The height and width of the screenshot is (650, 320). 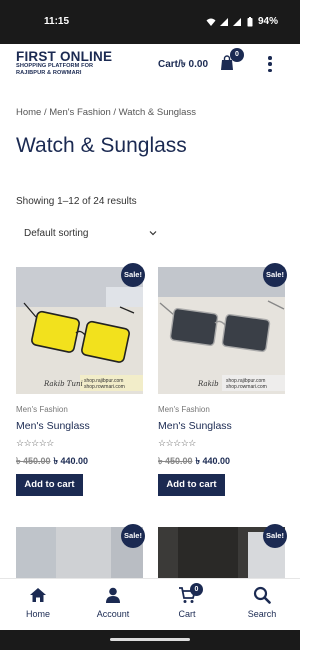 I want to click on wifi-icon, so click(x=211, y=22).